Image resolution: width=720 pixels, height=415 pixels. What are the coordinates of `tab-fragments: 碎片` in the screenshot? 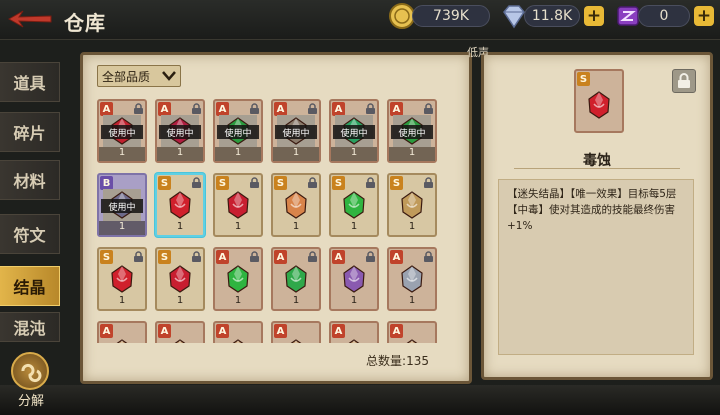 It's located at (30, 132).